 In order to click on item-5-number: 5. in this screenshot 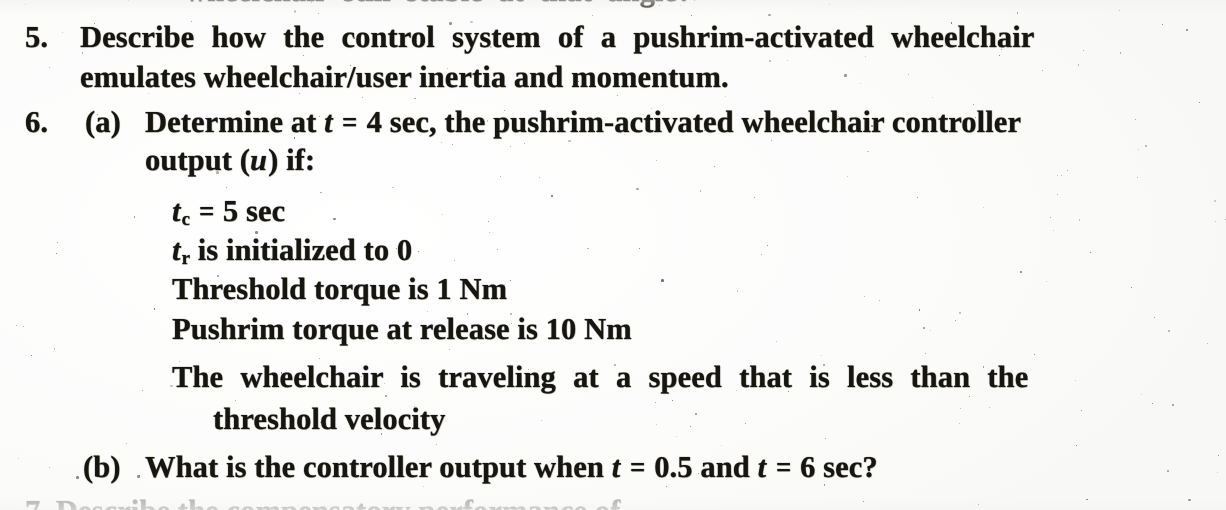, I will do `click(37, 37)`.